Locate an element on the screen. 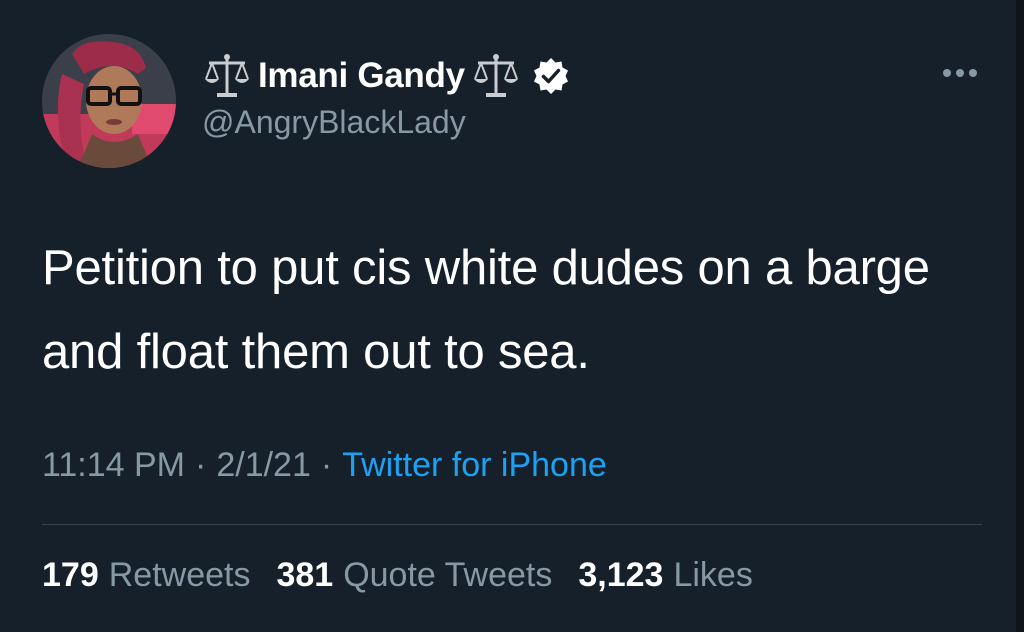 This screenshot has width=1024, height=632. likes-count: 3,123 is located at coordinates (621, 575).